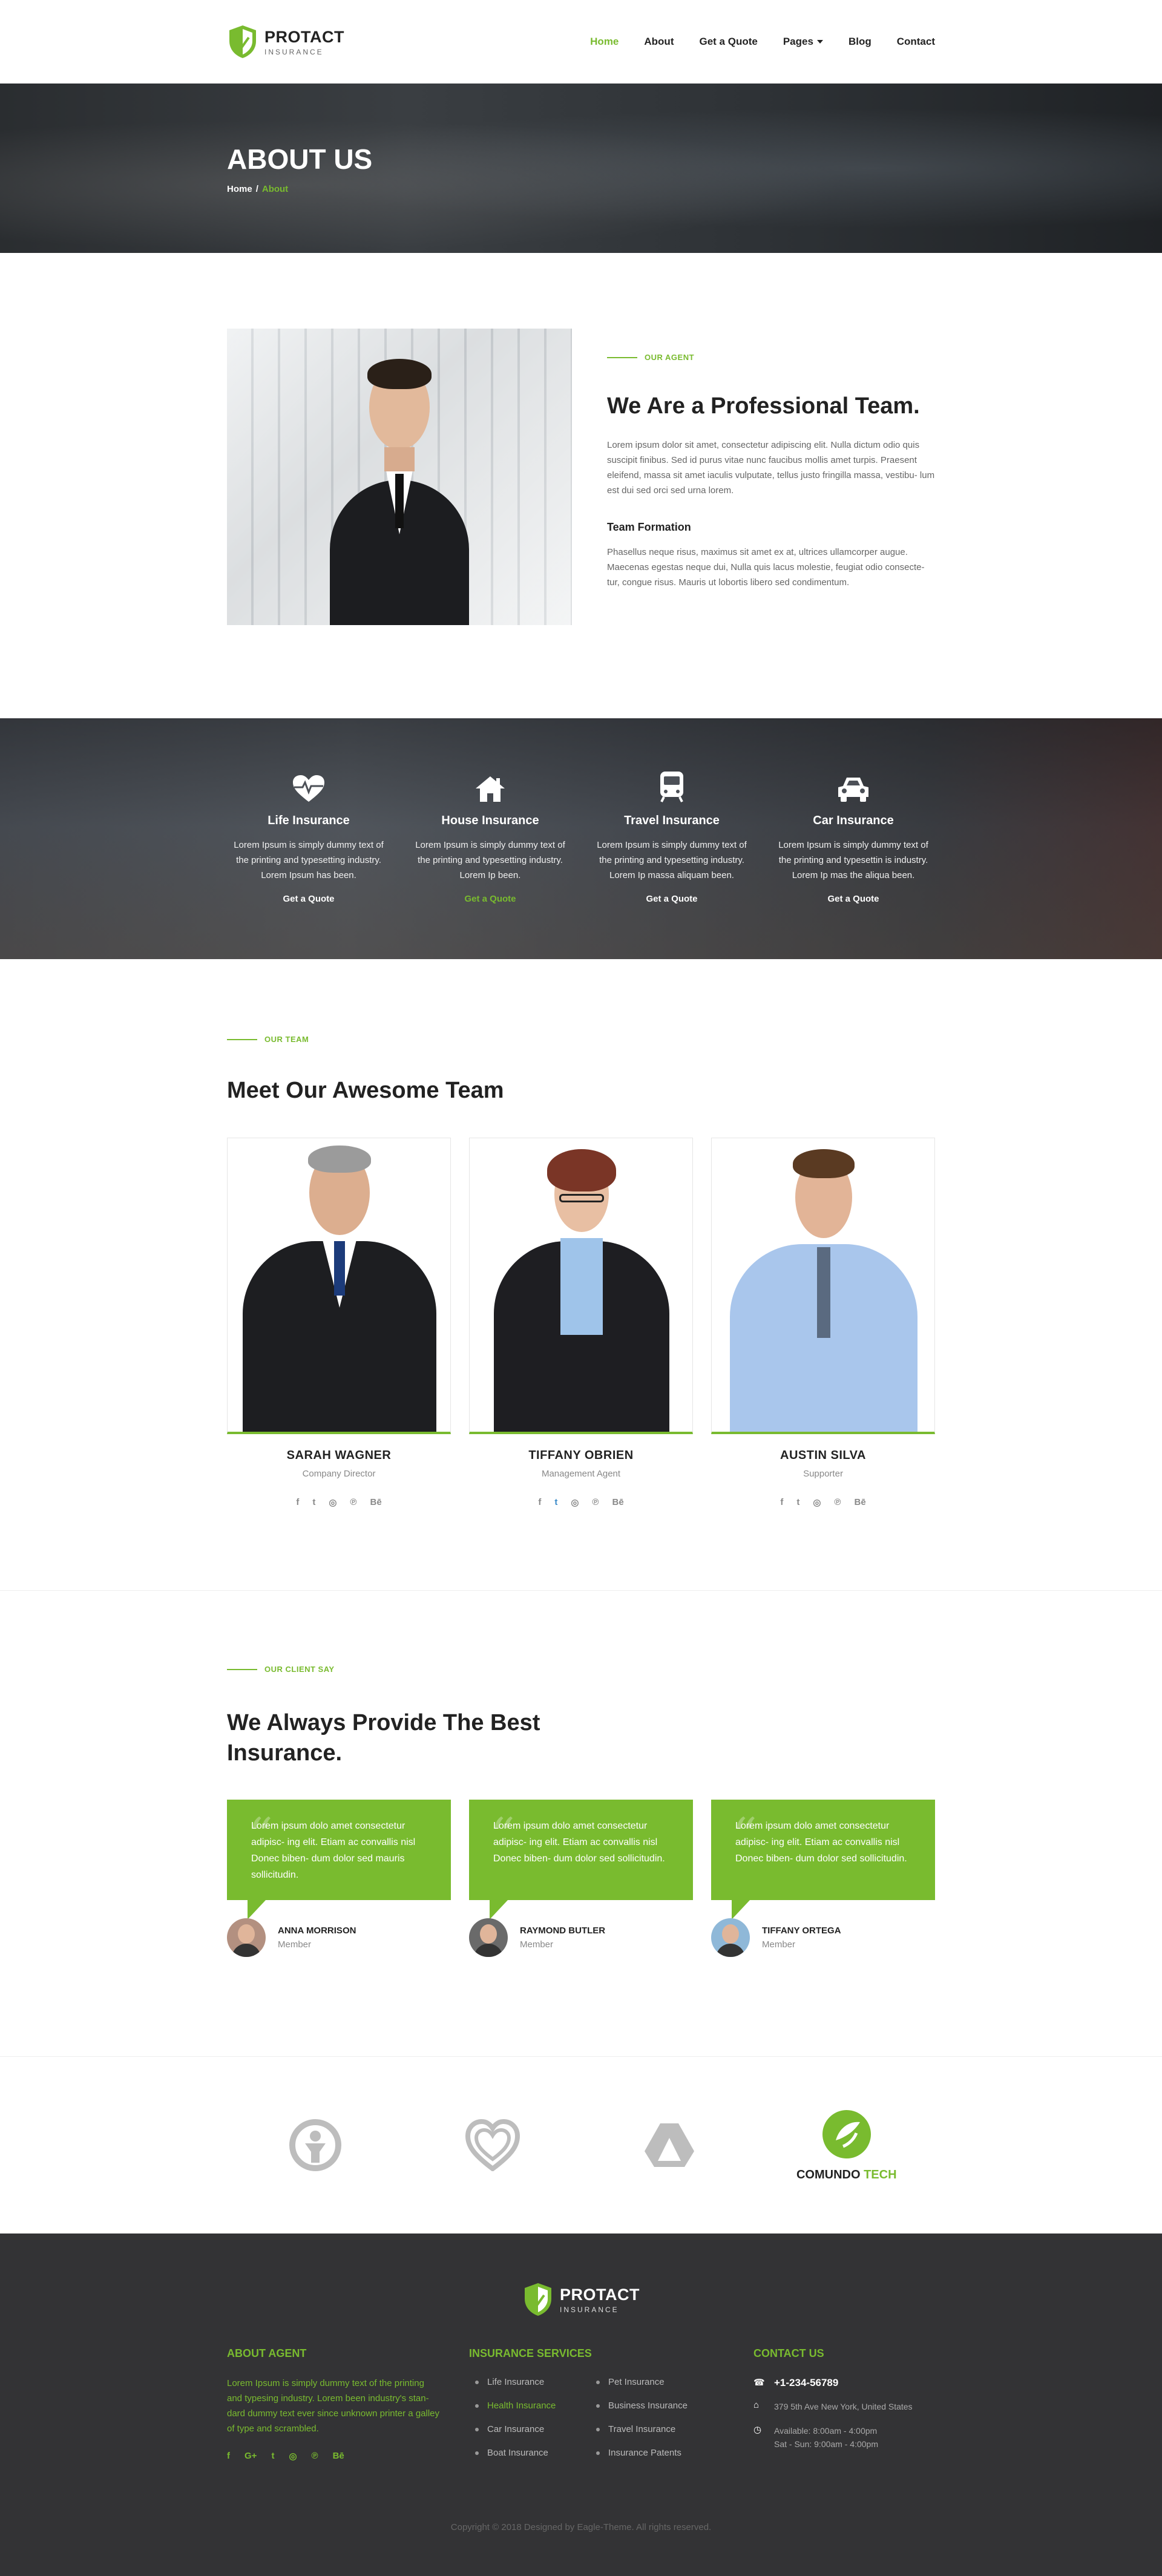 This screenshot has height=2576, width=1162. Describe the element at coordinates (788, 2353) in the screenshot. I see `footer-contact-title: CONTACT US` at that location.